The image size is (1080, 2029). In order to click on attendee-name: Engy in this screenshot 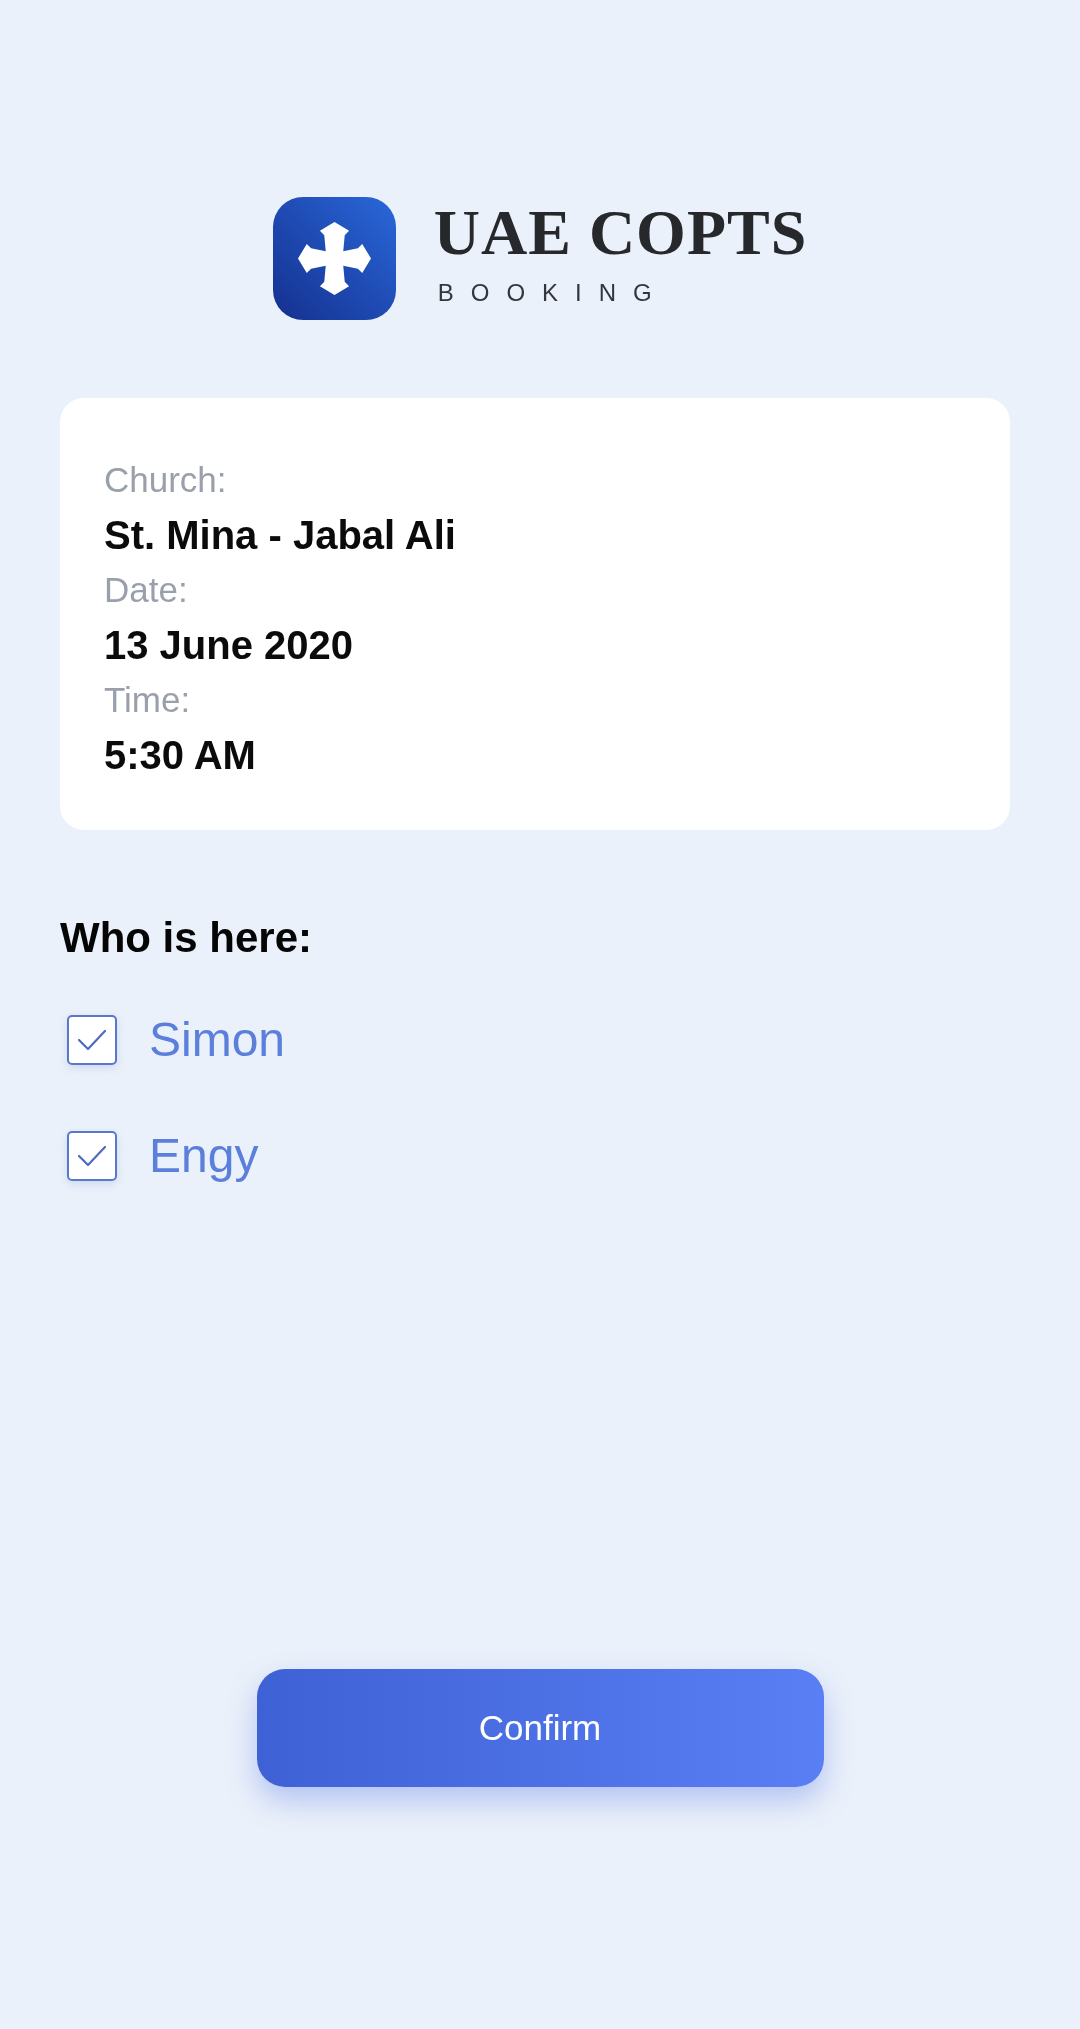, I will do `click(204, 1156)`.